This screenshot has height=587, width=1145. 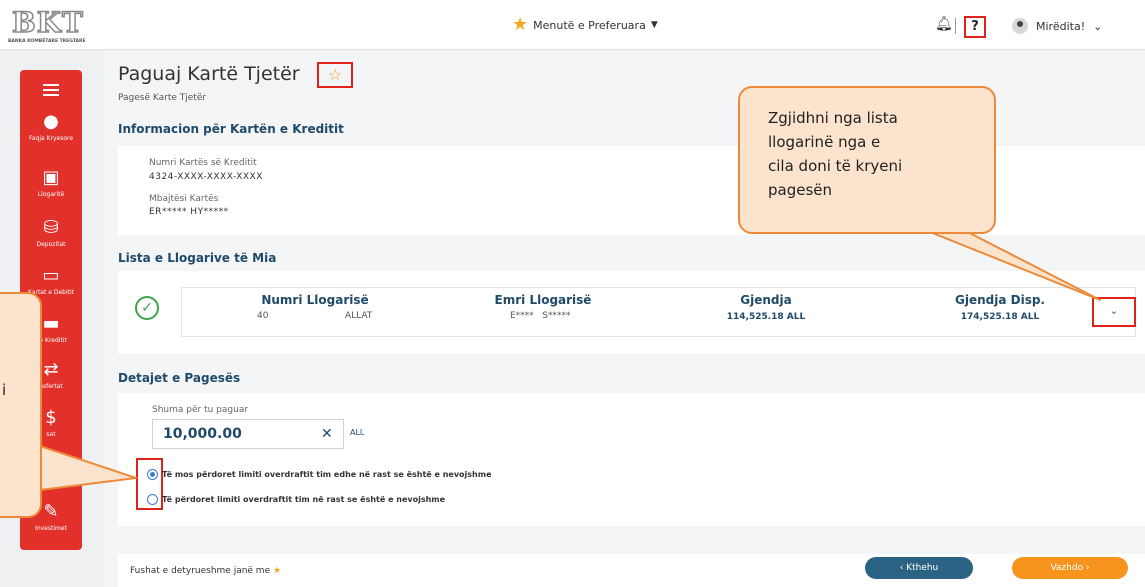 What do you see at coordinates (21, 405) in the screenshot?
I see `instruction-callout-left: i` at bounding box center [21, 405].